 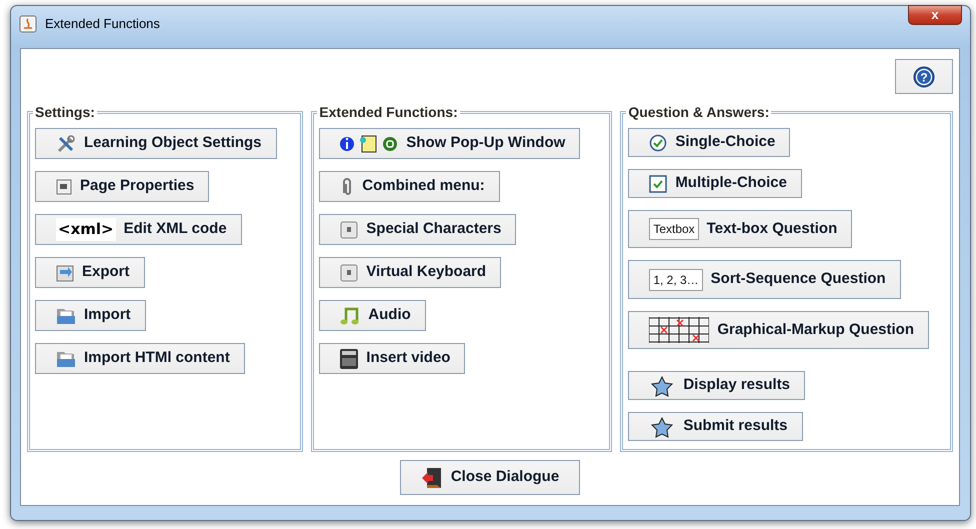 I want to click on tools-icon, so click(x=66, y=144).